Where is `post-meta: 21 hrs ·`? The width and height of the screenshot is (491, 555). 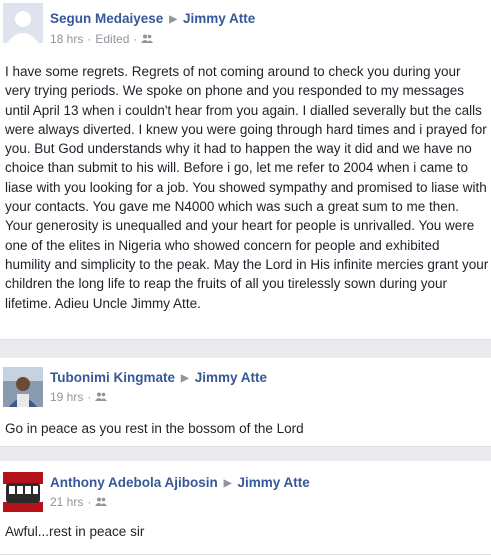 post-meta: 21 hrs · is located at coordinates (79, 502).